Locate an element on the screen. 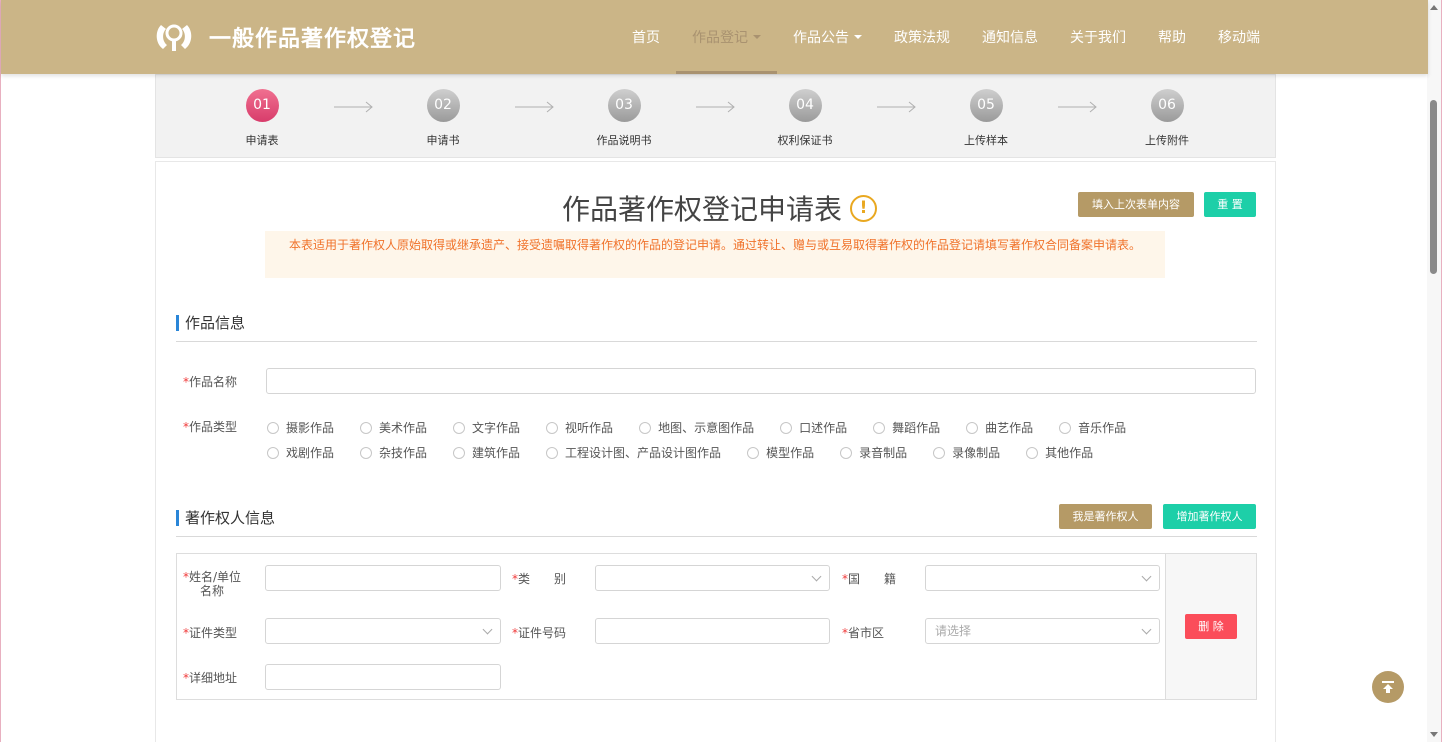 The height and width of the screenshot is (742, 1442). scroll-up-icon is located at coordinates (1434, 7).